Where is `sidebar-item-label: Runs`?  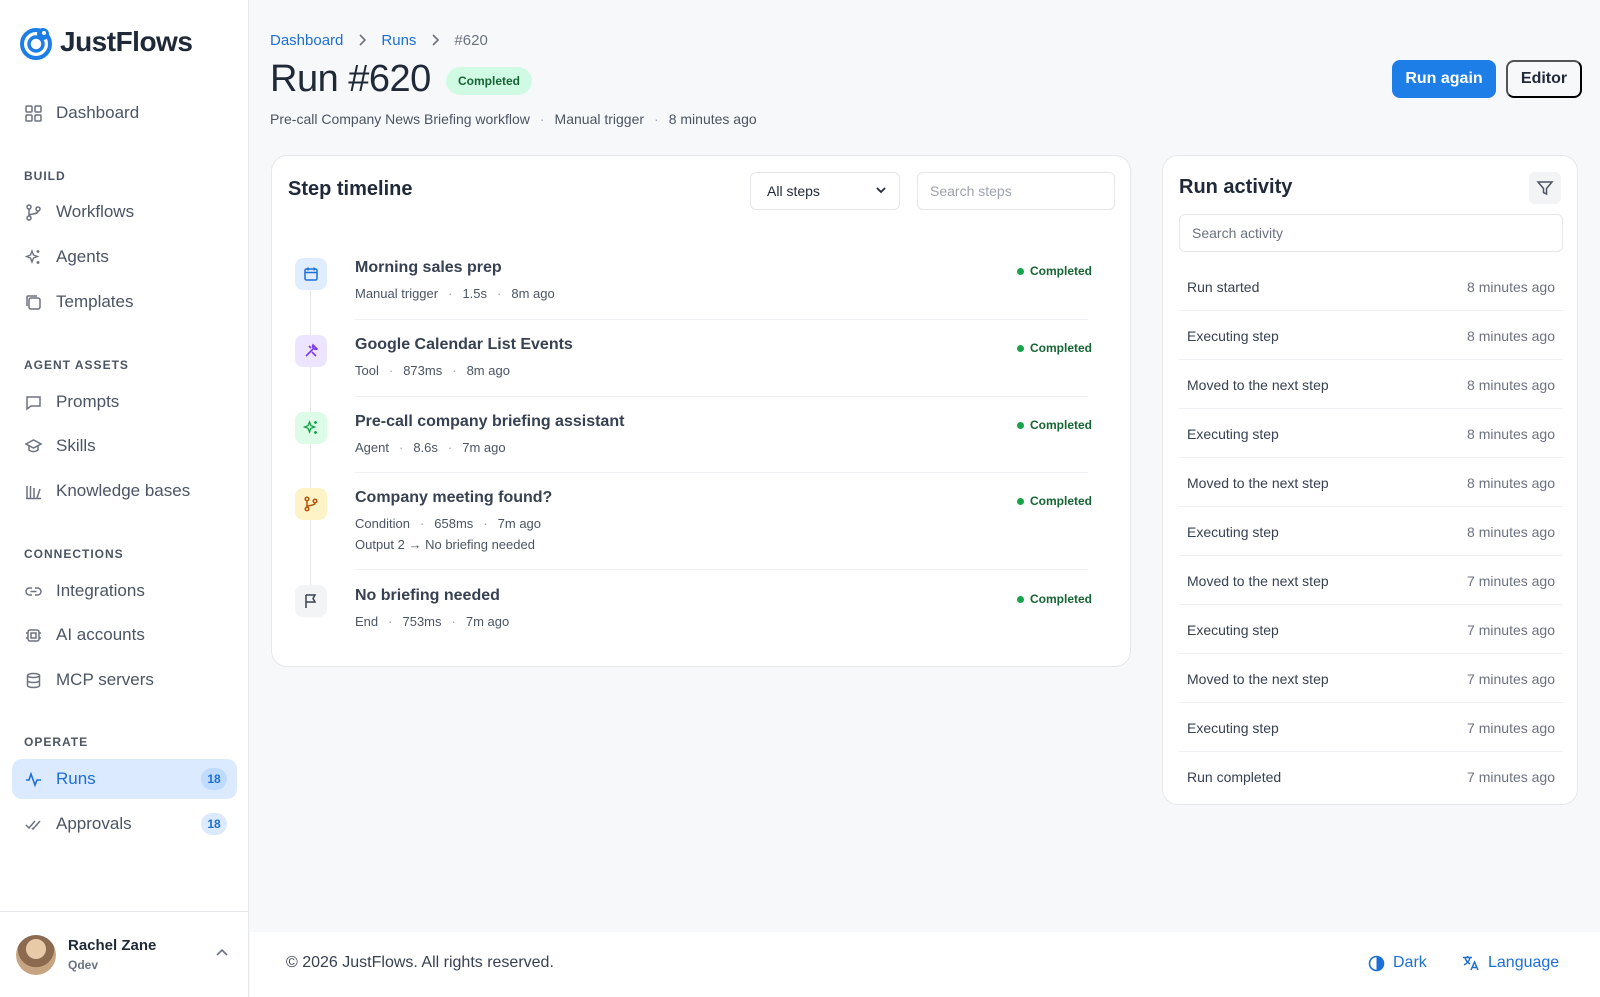 sidebar-item-label: Runs is located at coordinates (76, 778).